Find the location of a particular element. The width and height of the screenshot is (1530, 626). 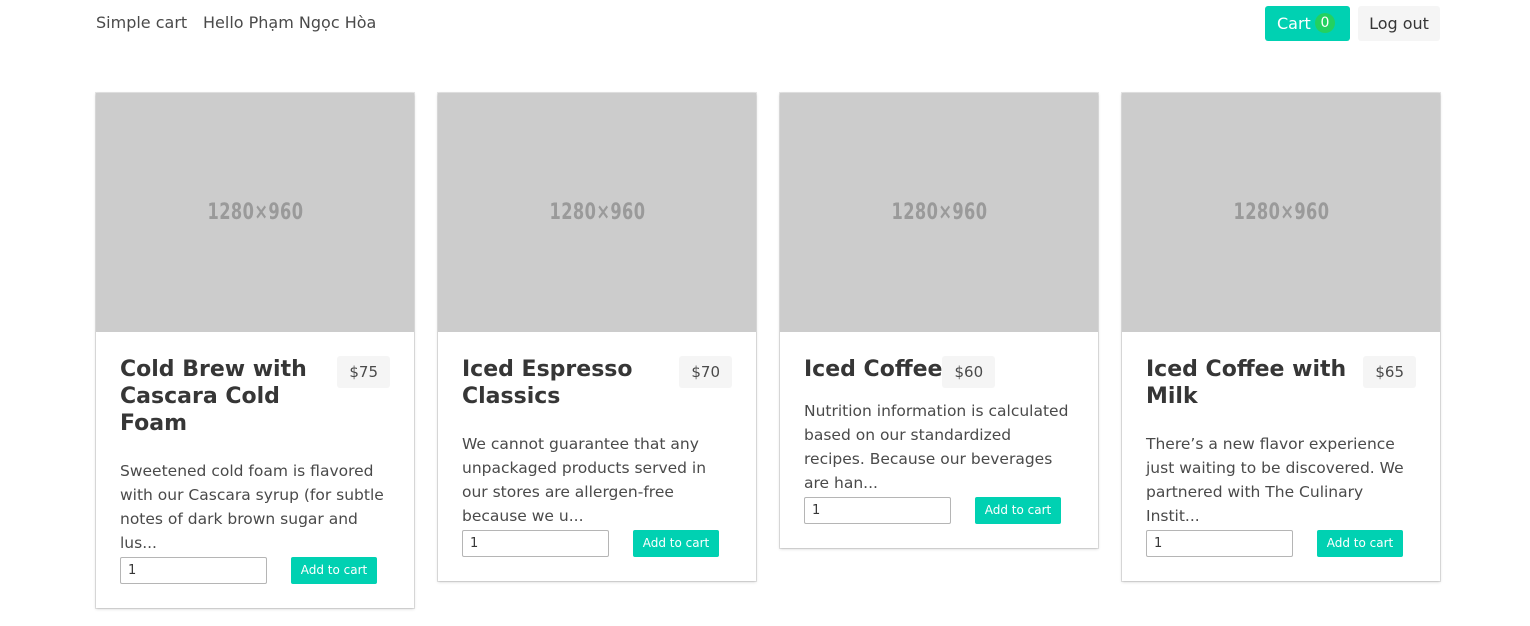

product-header: Iced Espresso Classics $70 is located at coordinates (597, 383).